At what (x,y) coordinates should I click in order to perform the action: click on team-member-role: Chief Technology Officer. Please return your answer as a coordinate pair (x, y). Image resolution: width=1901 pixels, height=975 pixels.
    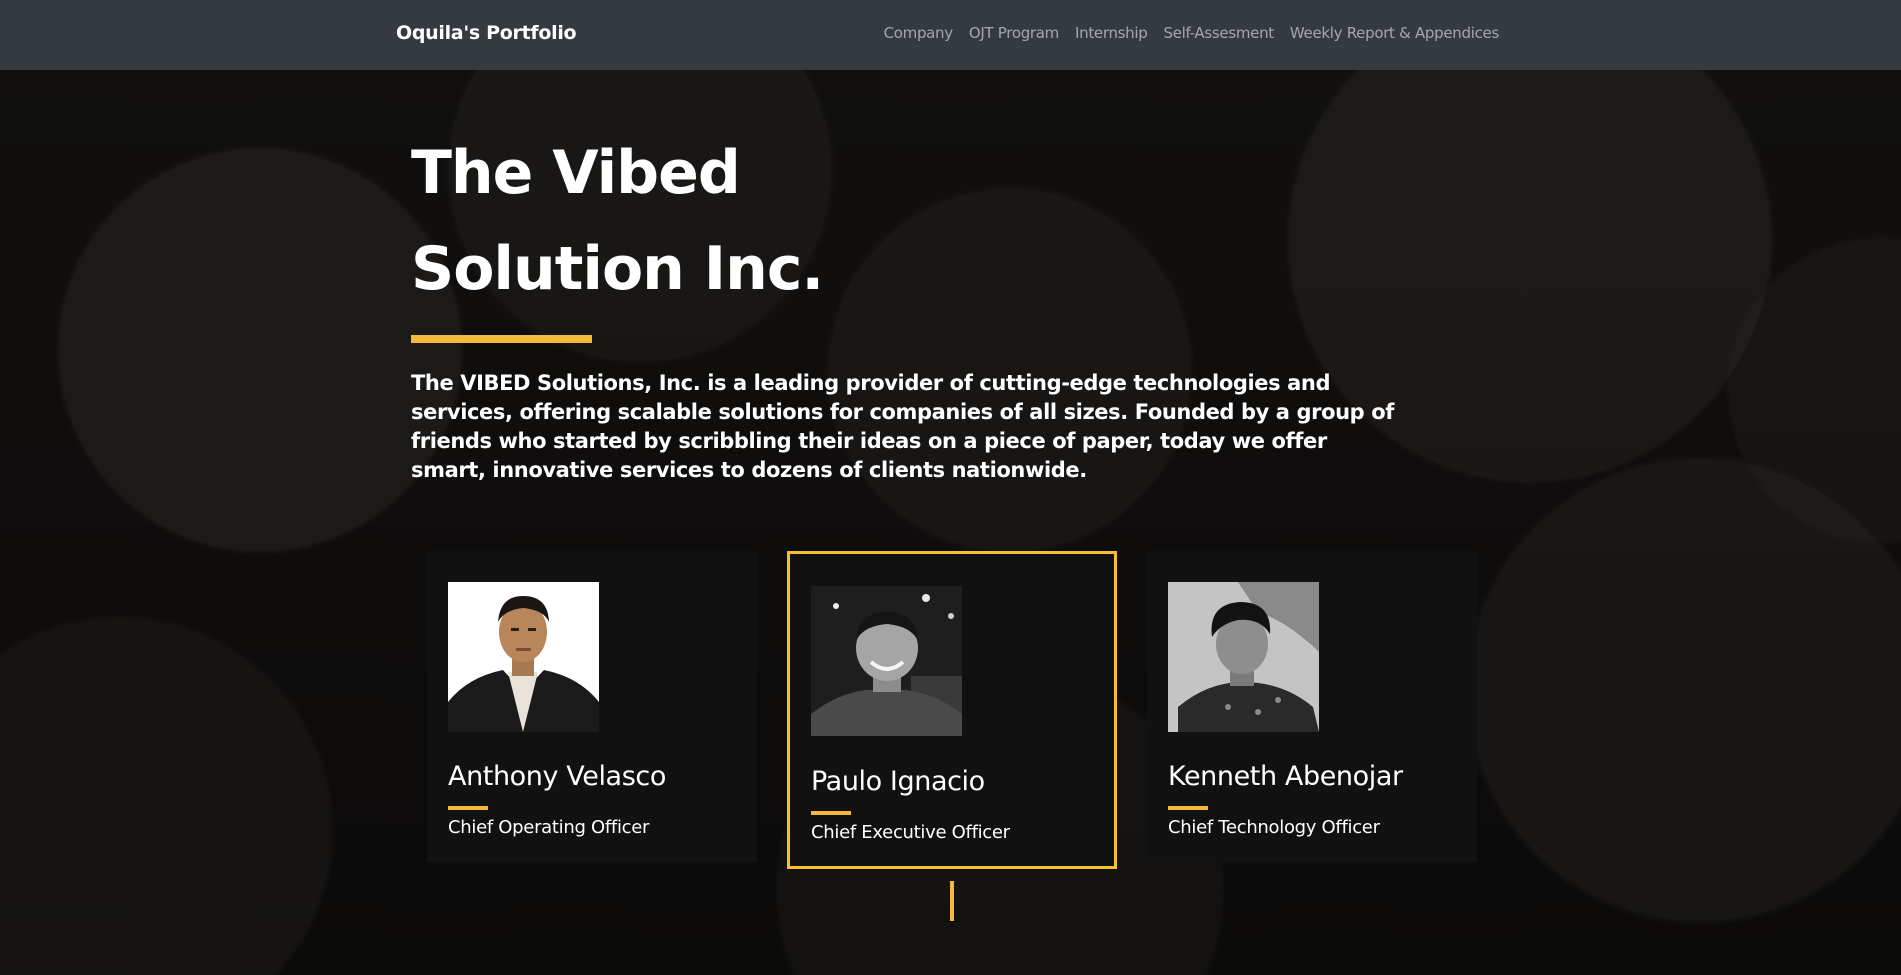
    Looking at the image, I should click on (1274, 827).